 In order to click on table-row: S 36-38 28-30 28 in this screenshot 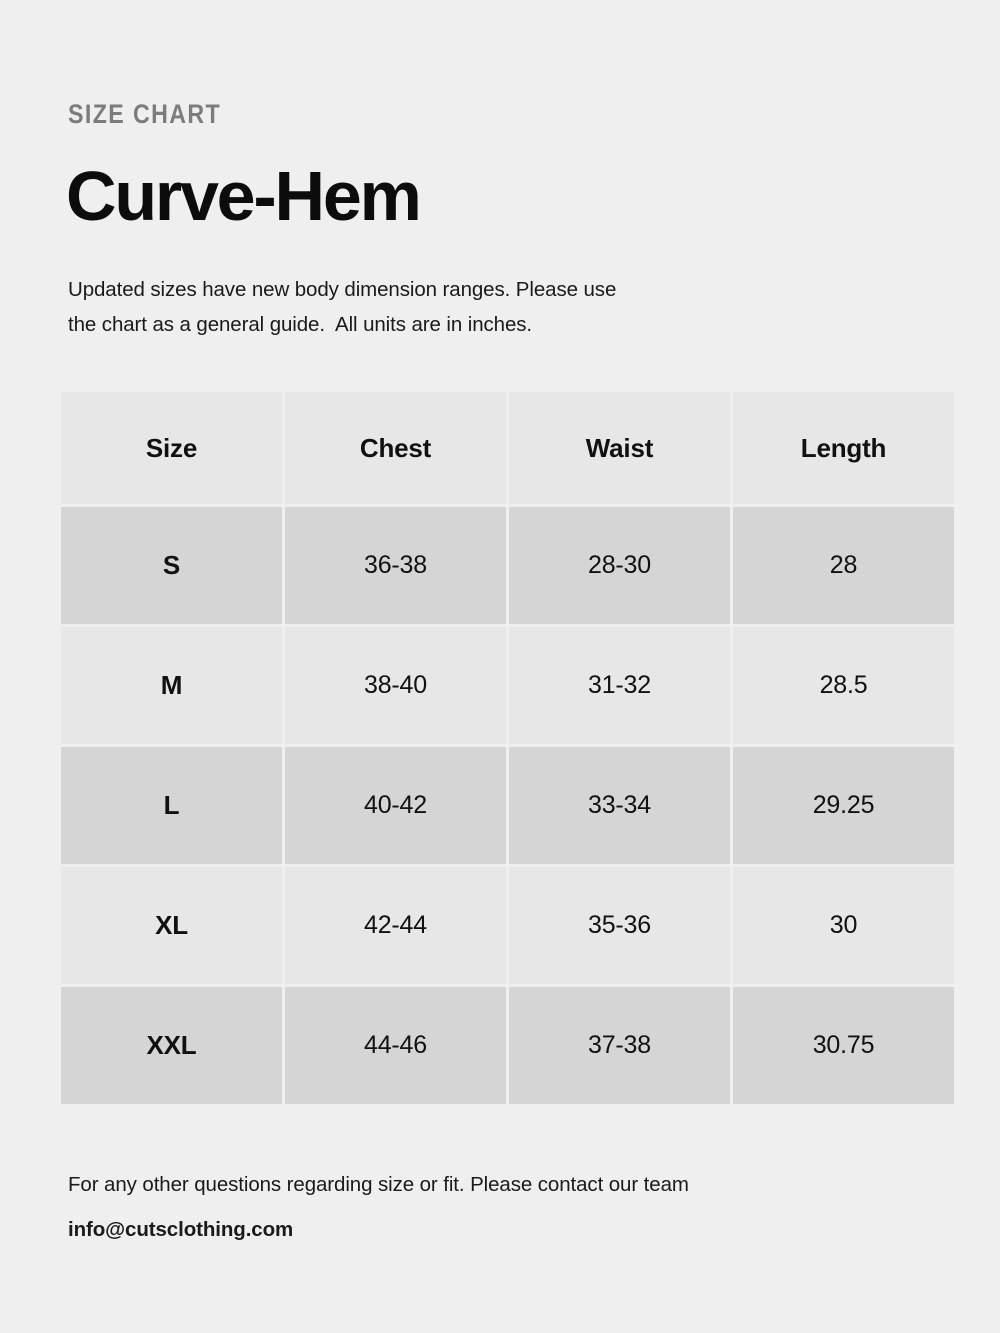, I will do `click(507, 565)`.